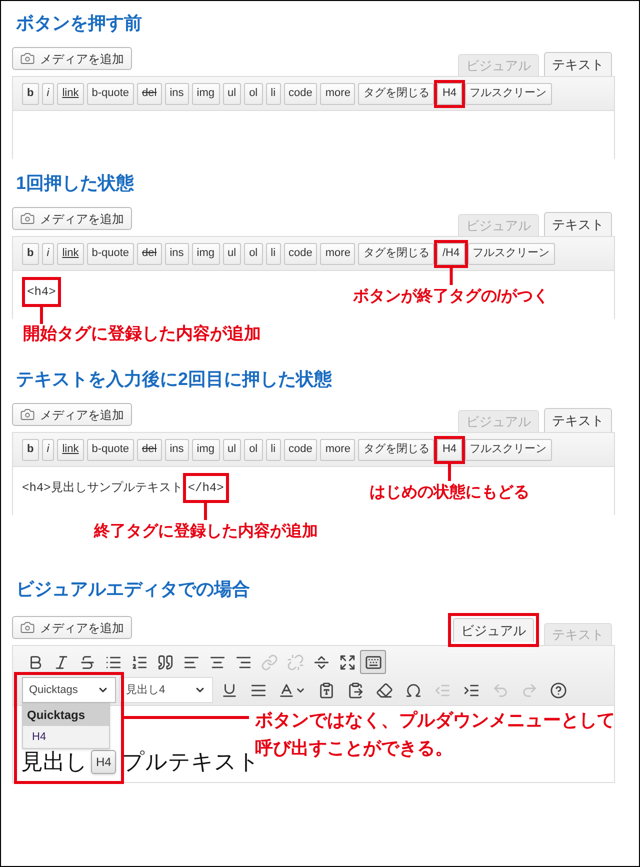 The image size is (640, 867). What do you see at coordinates (75, 183) in the screenshot?
I see `section-heading: 1回押した状態` at bounding box center [75, 183].